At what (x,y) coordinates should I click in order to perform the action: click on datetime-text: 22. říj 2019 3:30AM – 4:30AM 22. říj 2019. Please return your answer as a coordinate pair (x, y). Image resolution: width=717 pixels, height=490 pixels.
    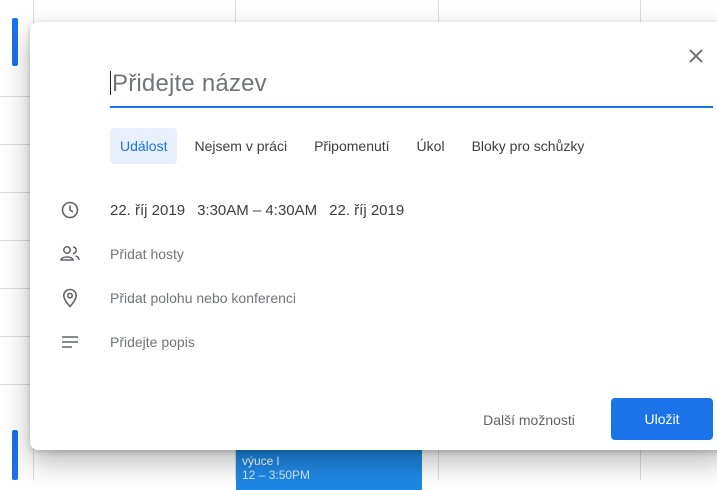
    Looking at the image, I should click on (263, 210).